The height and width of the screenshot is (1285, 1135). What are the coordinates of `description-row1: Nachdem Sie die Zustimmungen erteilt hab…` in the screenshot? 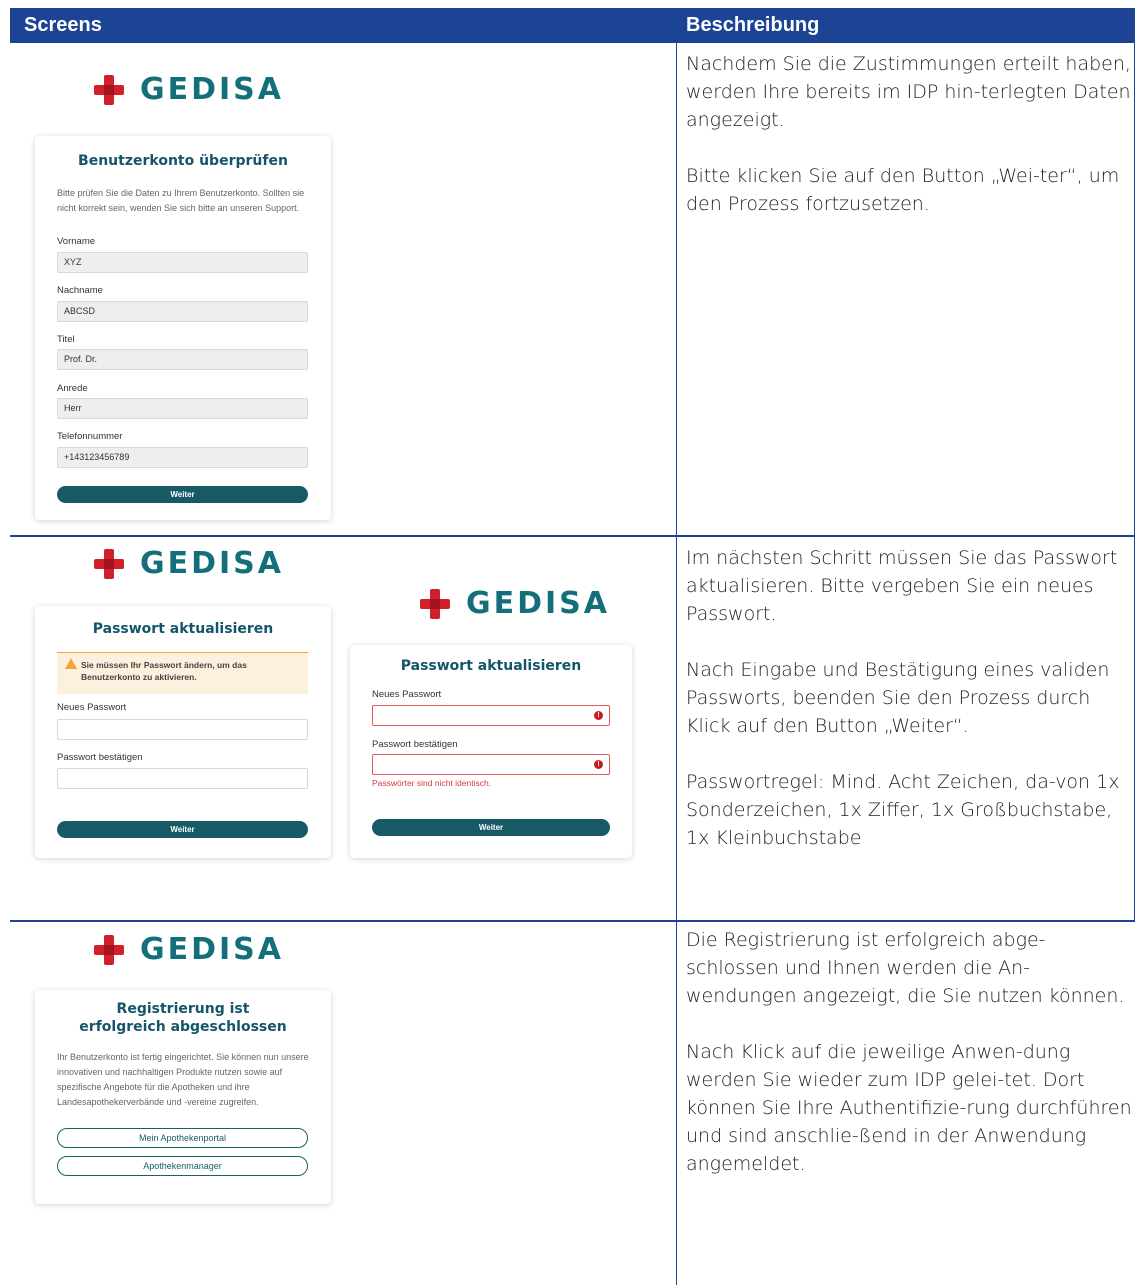 It's located at (909, 134).